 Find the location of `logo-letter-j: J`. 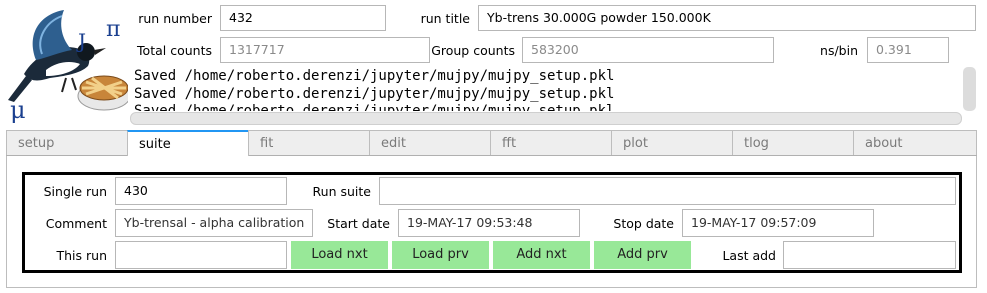

logo-letter-j: J is located at coordinates (81, 41).